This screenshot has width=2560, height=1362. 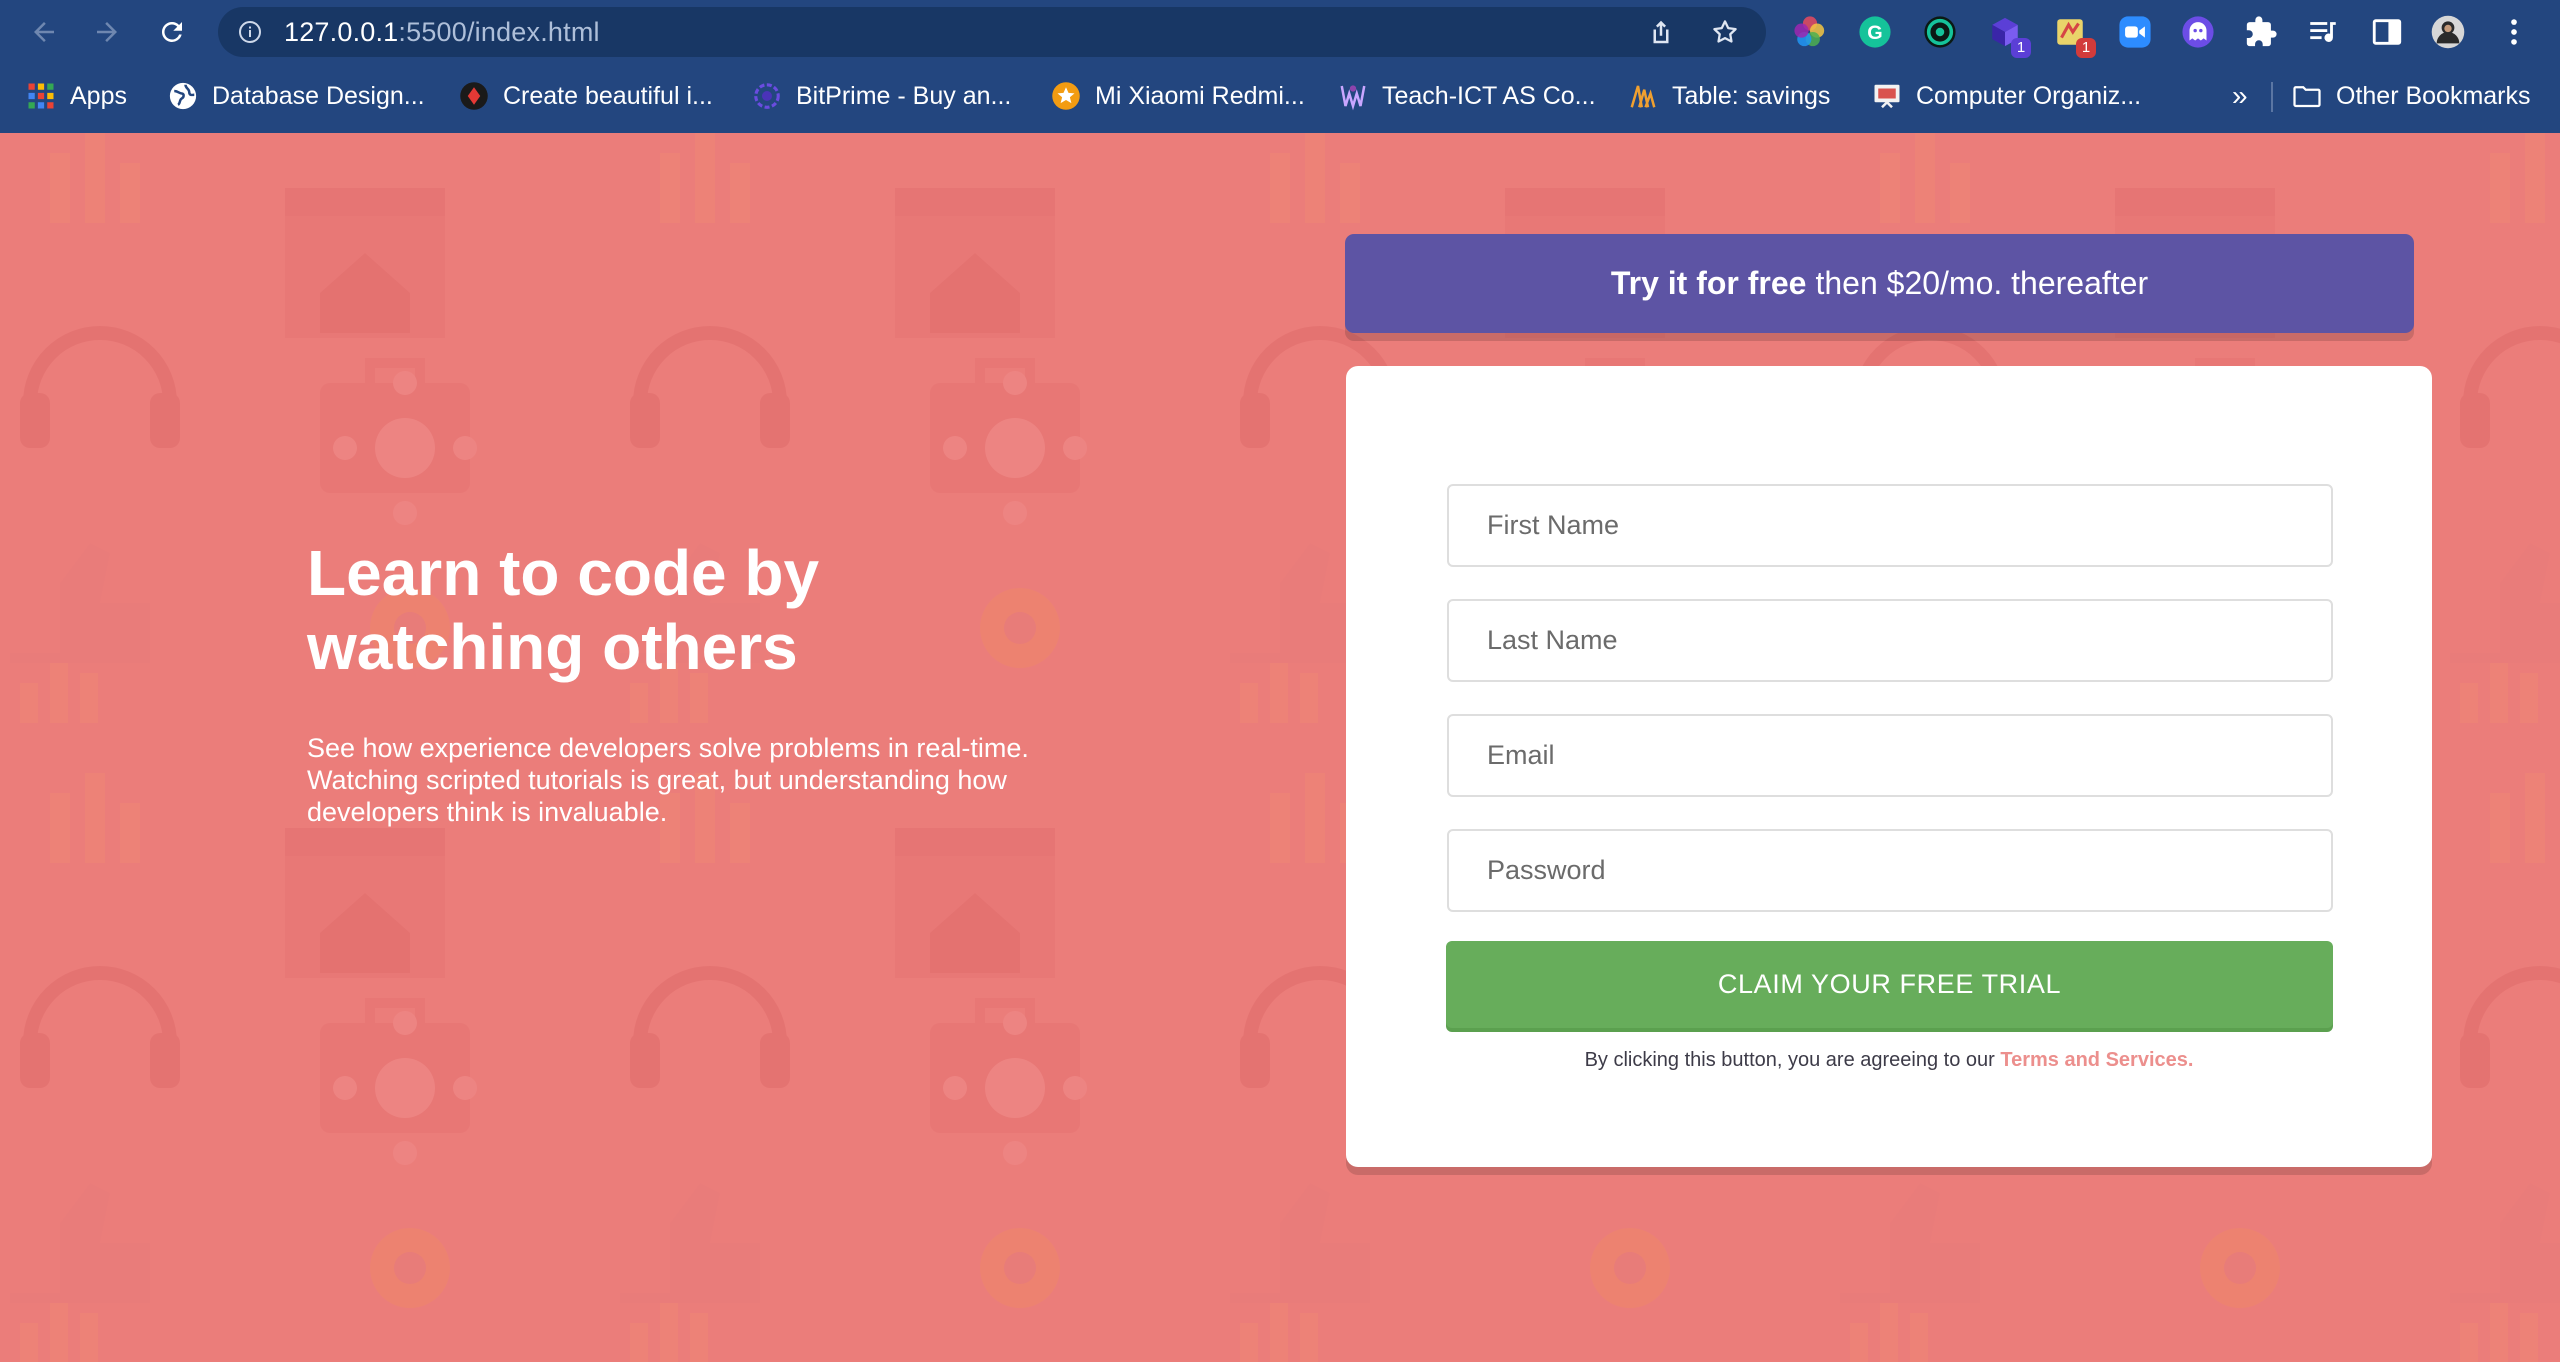 What do you see at coordinates (1643, 96) in the screenshot?
I see `table-icon` at bounding box center [1643, 96].